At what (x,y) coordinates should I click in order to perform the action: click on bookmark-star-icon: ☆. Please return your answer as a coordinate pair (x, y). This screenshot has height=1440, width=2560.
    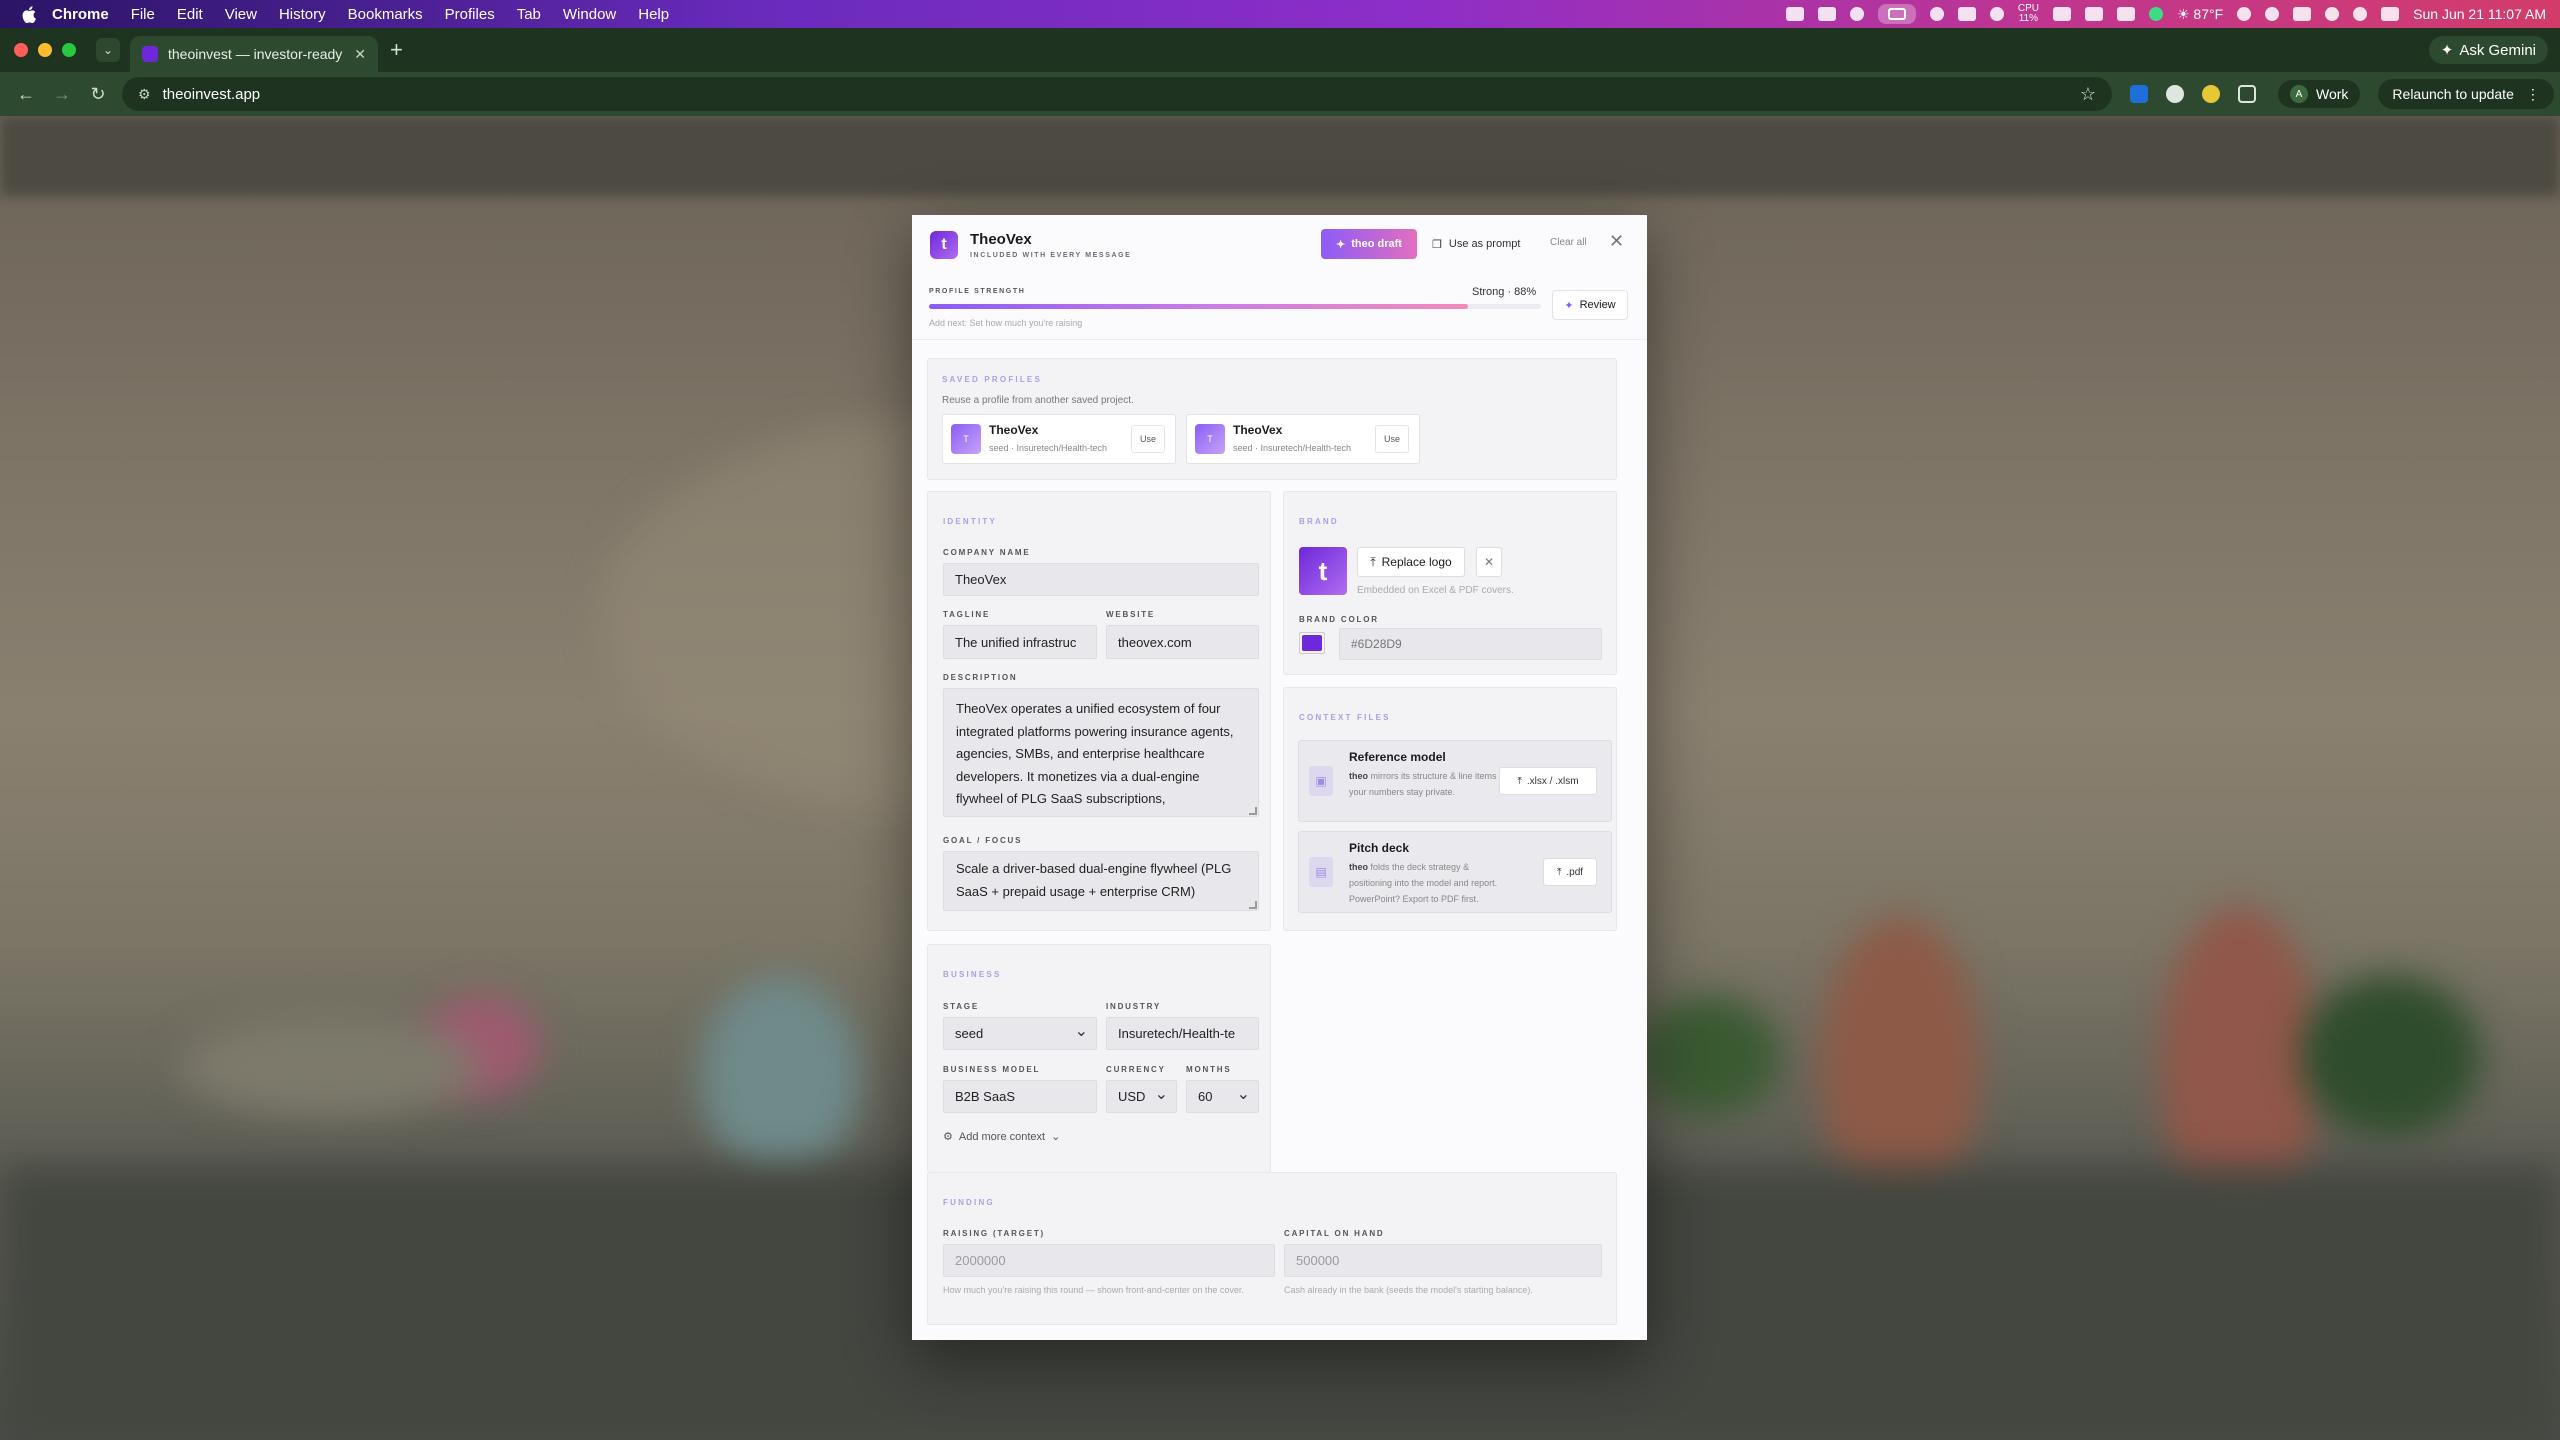
    Looking at the image, I should click on (2088, 94).